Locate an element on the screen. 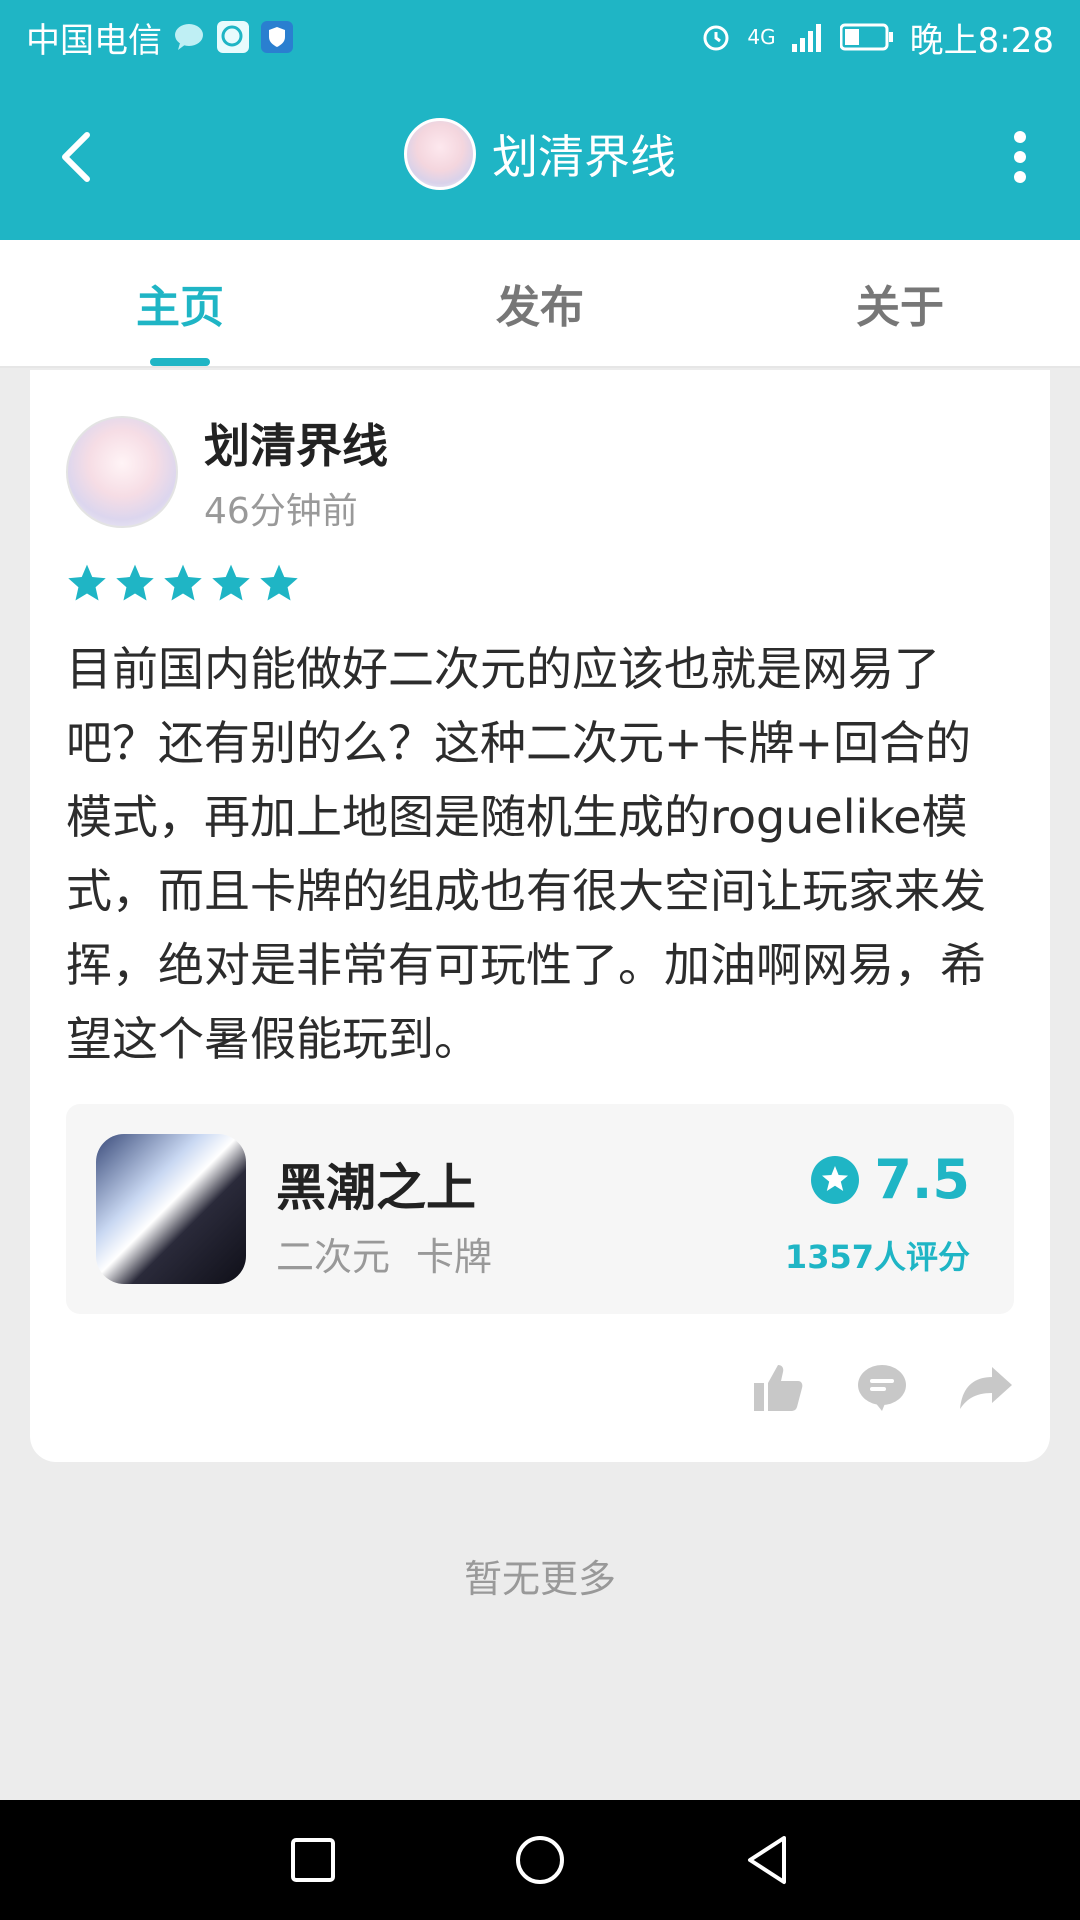  tab-bar: 主页 发布 关于 is located at coordinates (540, 304).